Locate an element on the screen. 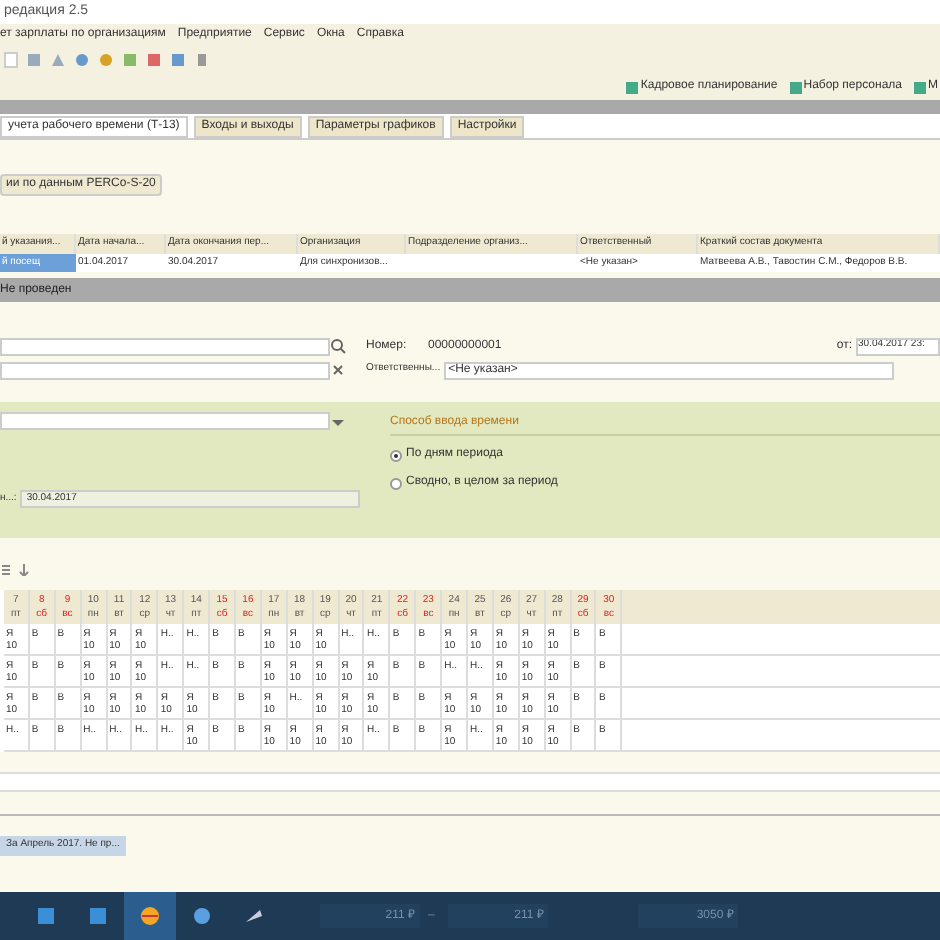 The image size is (940, 940). close-icon is located at coordinates (338, 370).